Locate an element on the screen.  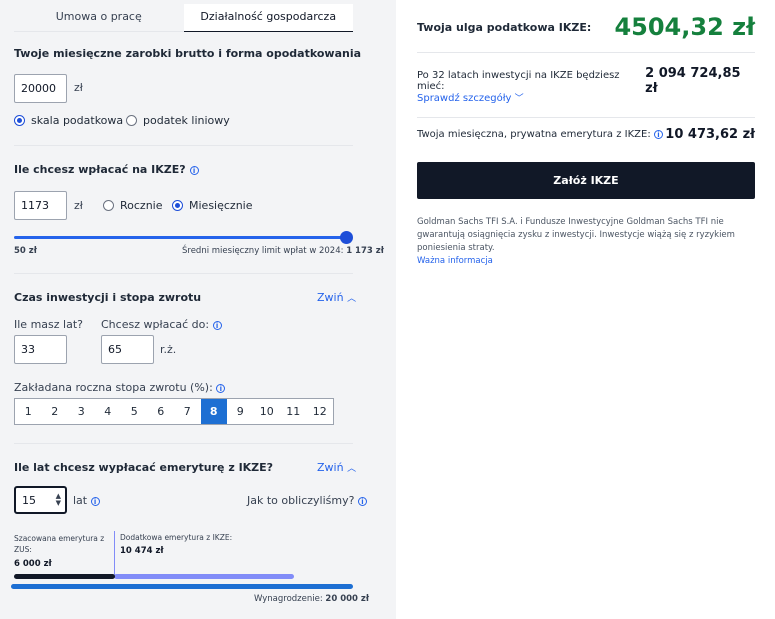
radio-flat-tax: podatek liniowy is located at coordinates (178, 120).